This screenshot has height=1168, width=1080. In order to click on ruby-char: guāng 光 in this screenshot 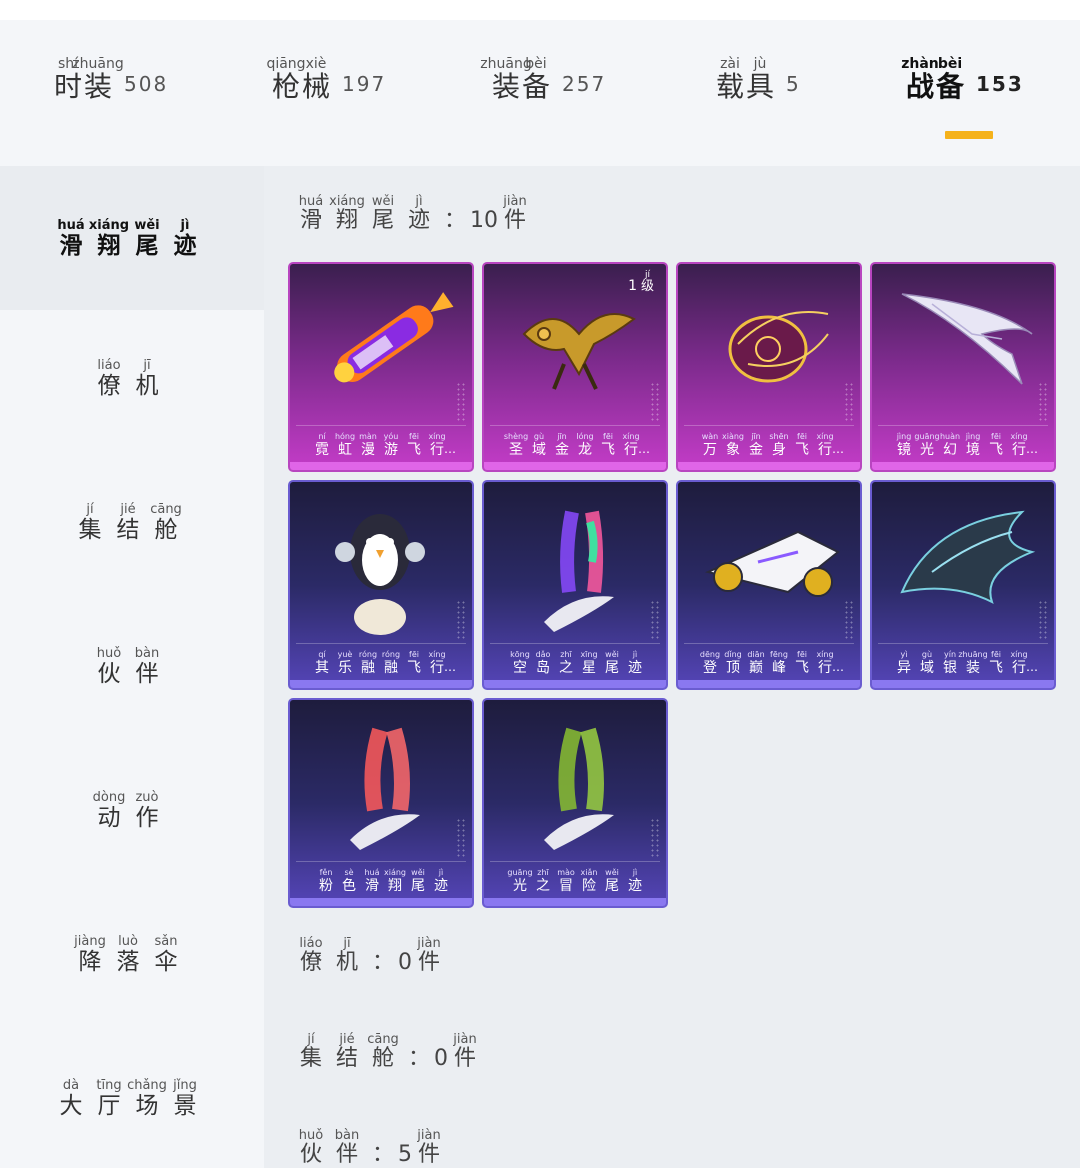, I will do `click(926, 445)`.